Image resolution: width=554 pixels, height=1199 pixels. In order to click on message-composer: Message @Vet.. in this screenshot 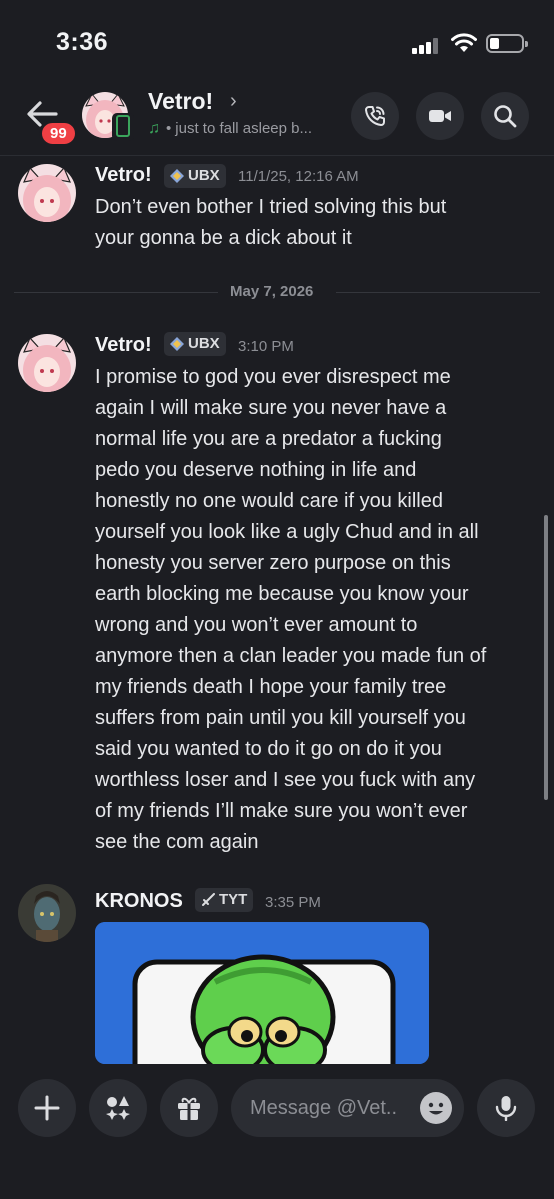, I will do `click(277, 1131)`.